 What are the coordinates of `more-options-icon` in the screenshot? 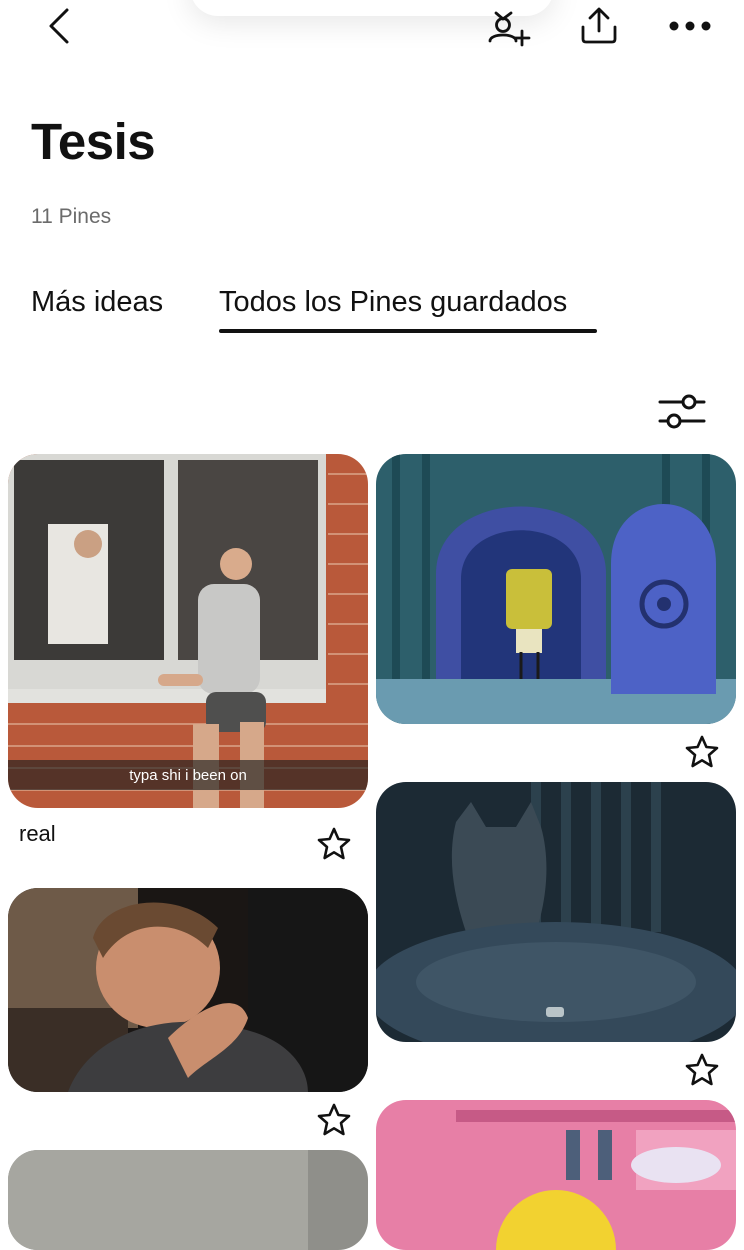 It's located at (690, 26).